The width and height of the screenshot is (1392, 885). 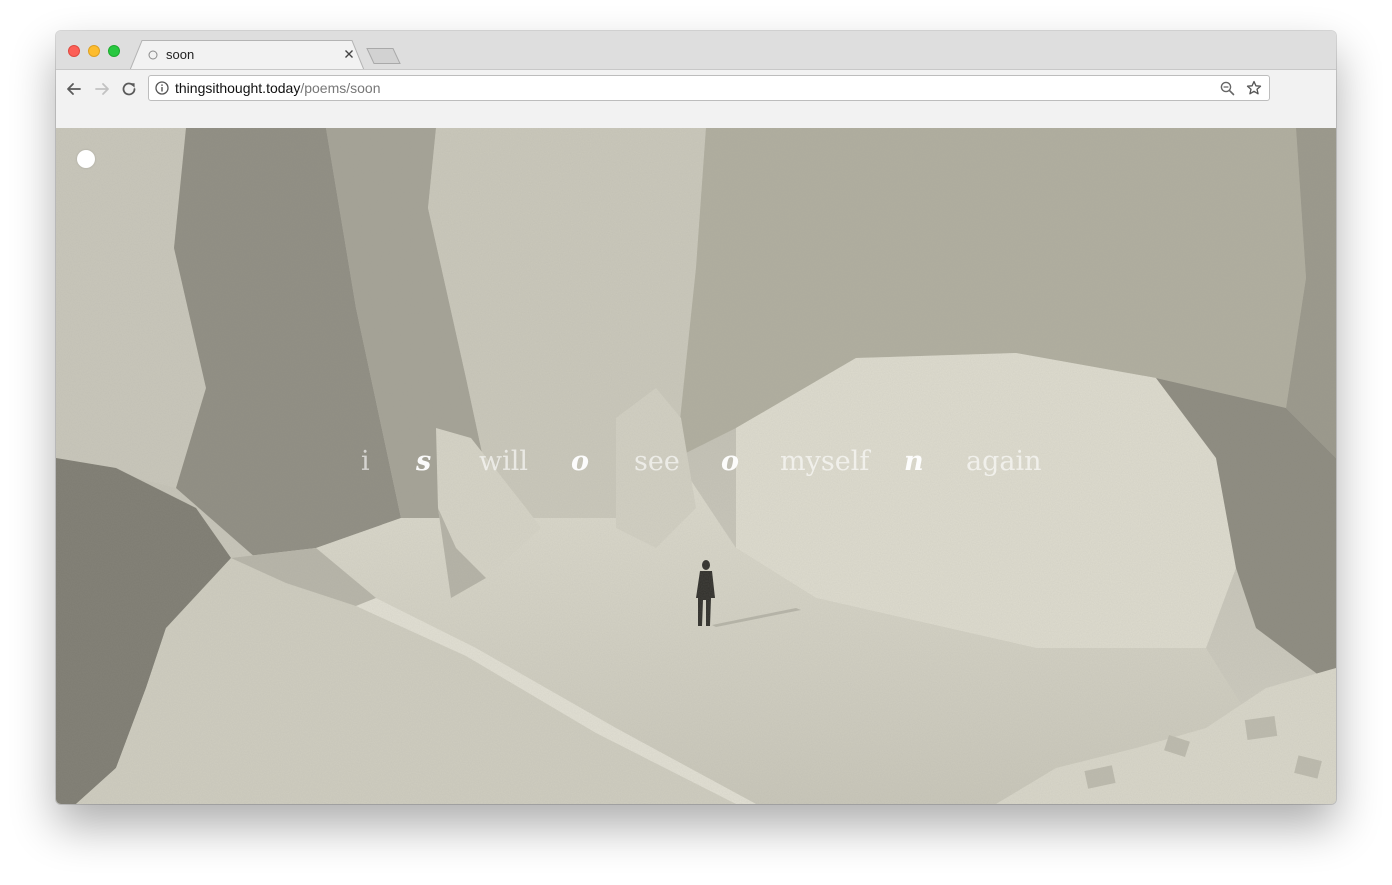 I want to click on window-close-button, so click(x=74, y=51).